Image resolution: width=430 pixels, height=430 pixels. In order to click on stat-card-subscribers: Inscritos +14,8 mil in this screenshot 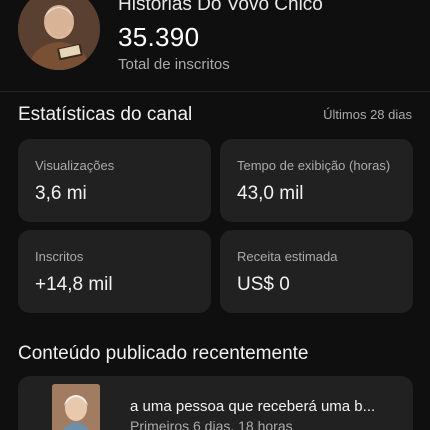, I will do `click(114, 271)`.